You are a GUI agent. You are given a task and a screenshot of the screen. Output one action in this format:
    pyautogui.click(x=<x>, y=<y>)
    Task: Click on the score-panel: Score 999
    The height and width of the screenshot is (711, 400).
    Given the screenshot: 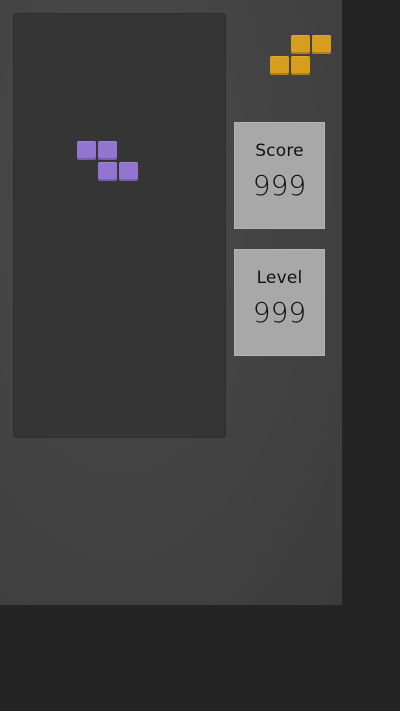 What is the action you would take?
    pyautogui.click(x=279, y=175)
    